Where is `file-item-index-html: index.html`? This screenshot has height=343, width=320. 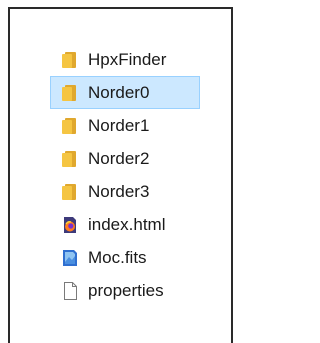
file-item-index-html: index.html is located at coordinates (125, 224).